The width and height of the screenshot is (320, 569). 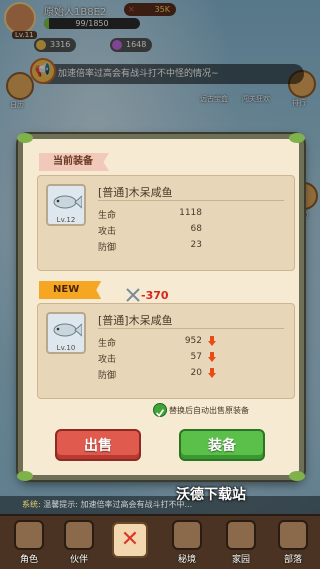 I want to click on current-item-level: Lv.12, so click(x=66, y=220).